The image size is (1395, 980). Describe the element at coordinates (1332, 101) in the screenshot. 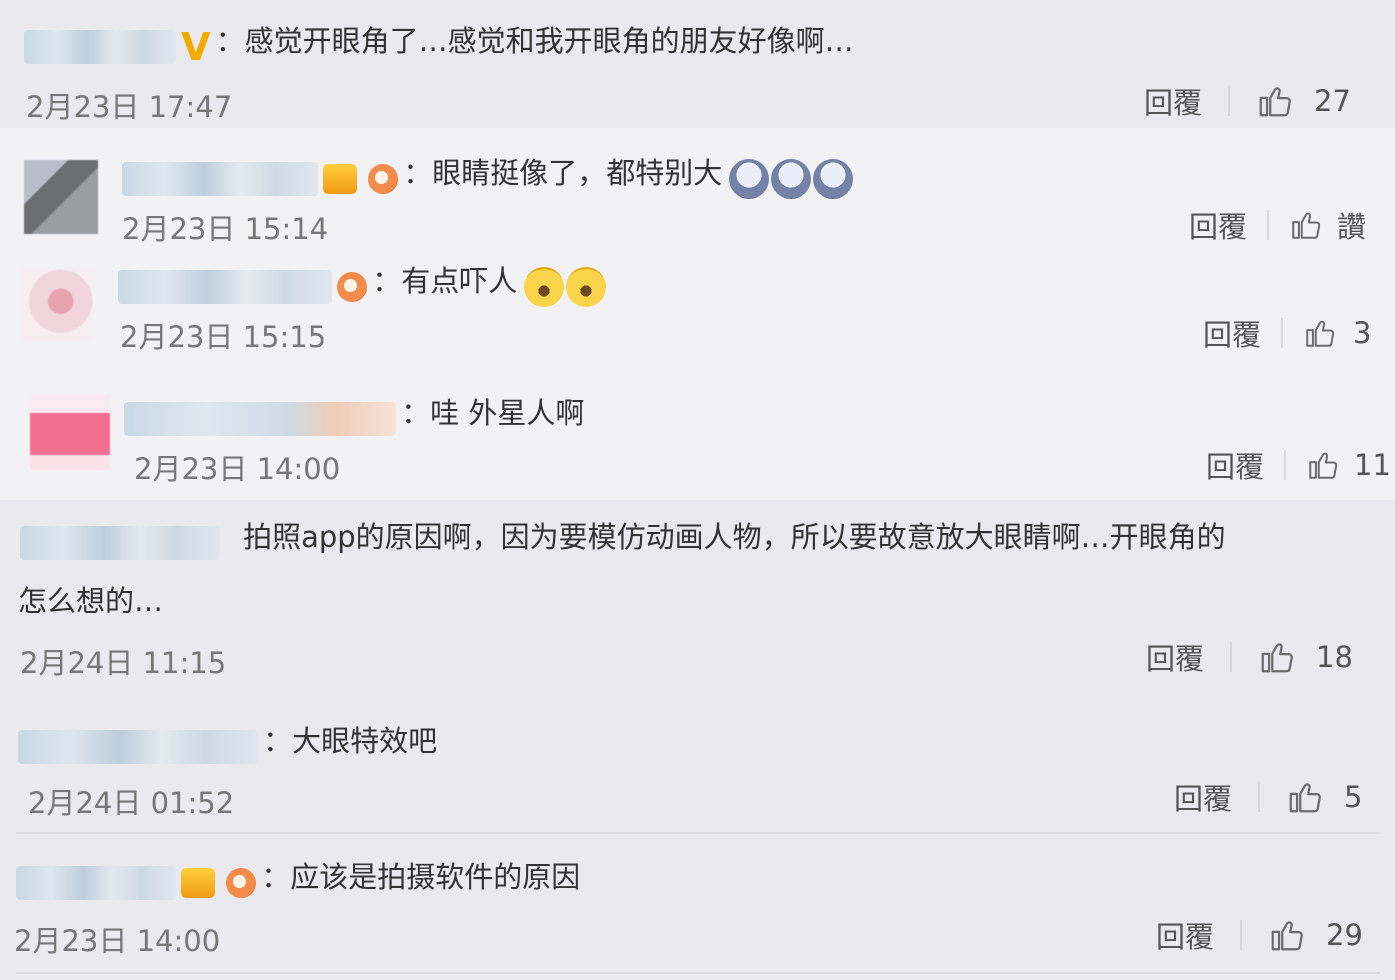

I see `like-count: 27` at that location.